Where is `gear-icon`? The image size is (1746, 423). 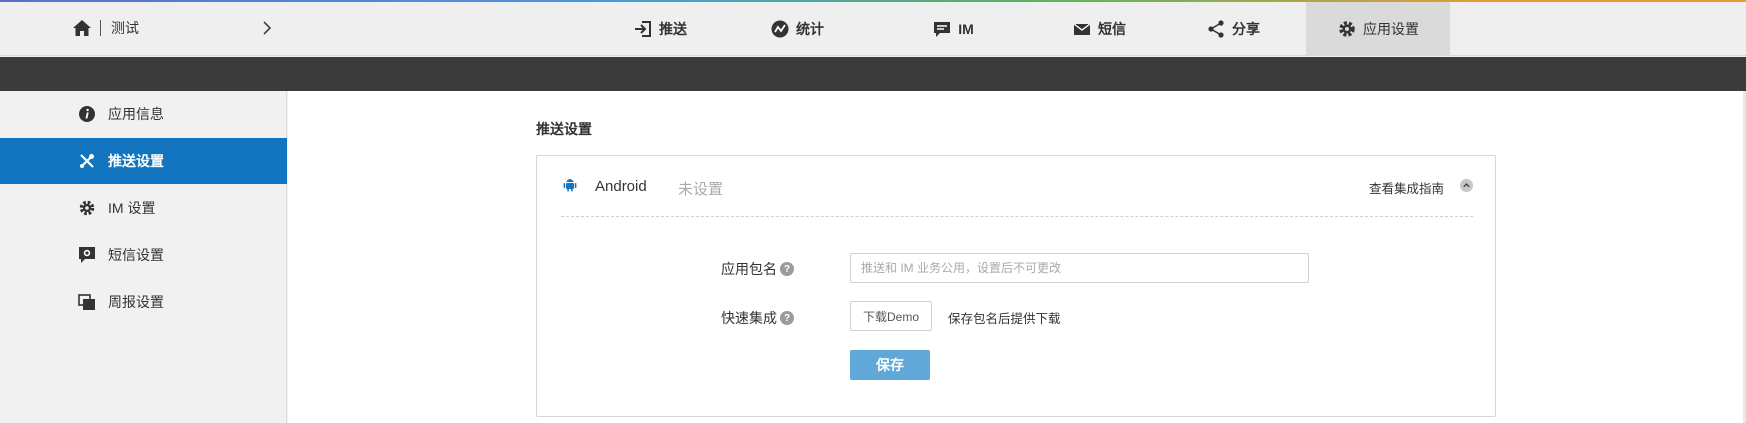 gear-icon is located at coordinates (1347, 29).